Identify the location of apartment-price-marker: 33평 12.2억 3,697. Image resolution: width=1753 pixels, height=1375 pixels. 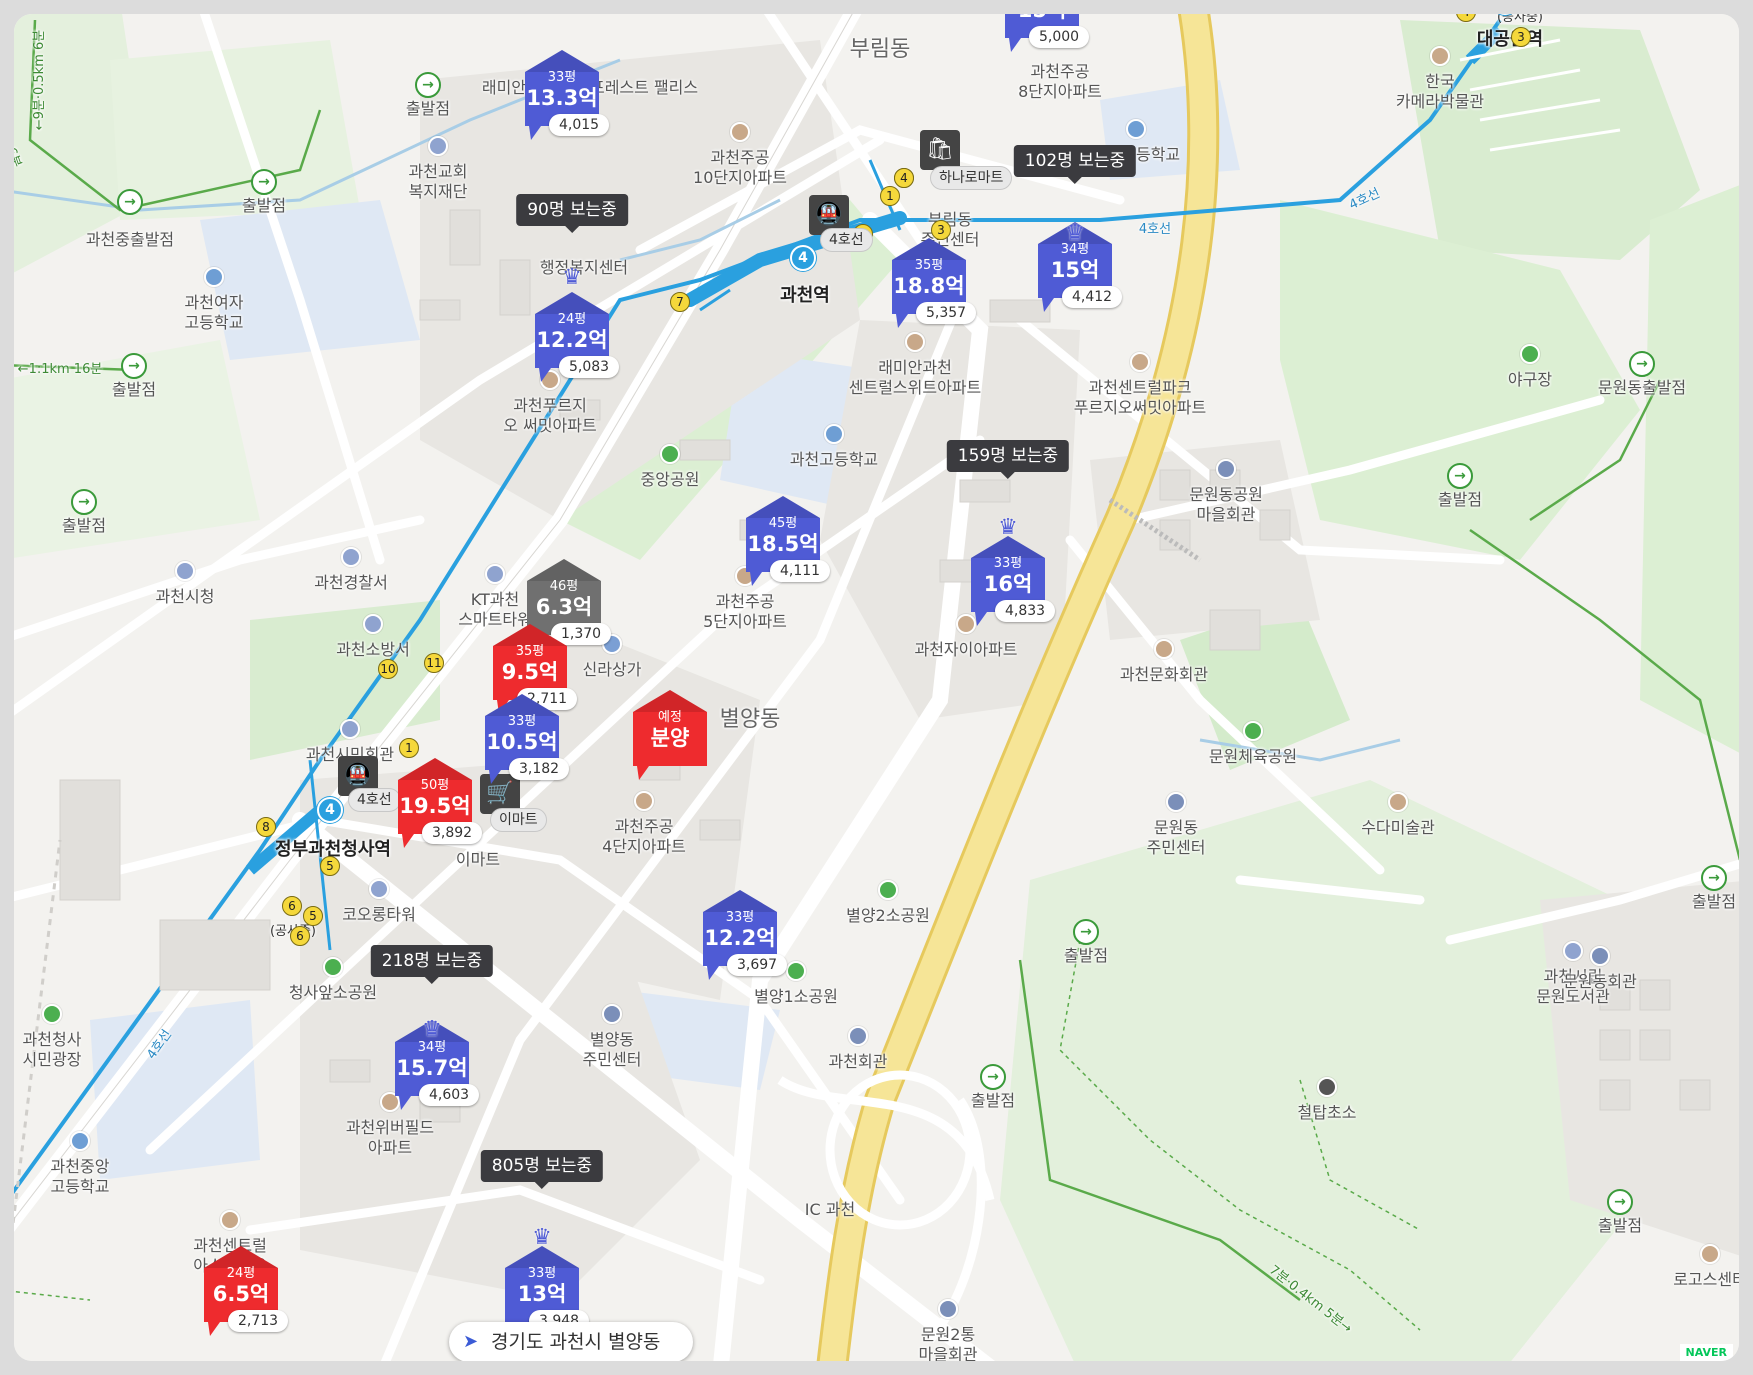
(744, 934).